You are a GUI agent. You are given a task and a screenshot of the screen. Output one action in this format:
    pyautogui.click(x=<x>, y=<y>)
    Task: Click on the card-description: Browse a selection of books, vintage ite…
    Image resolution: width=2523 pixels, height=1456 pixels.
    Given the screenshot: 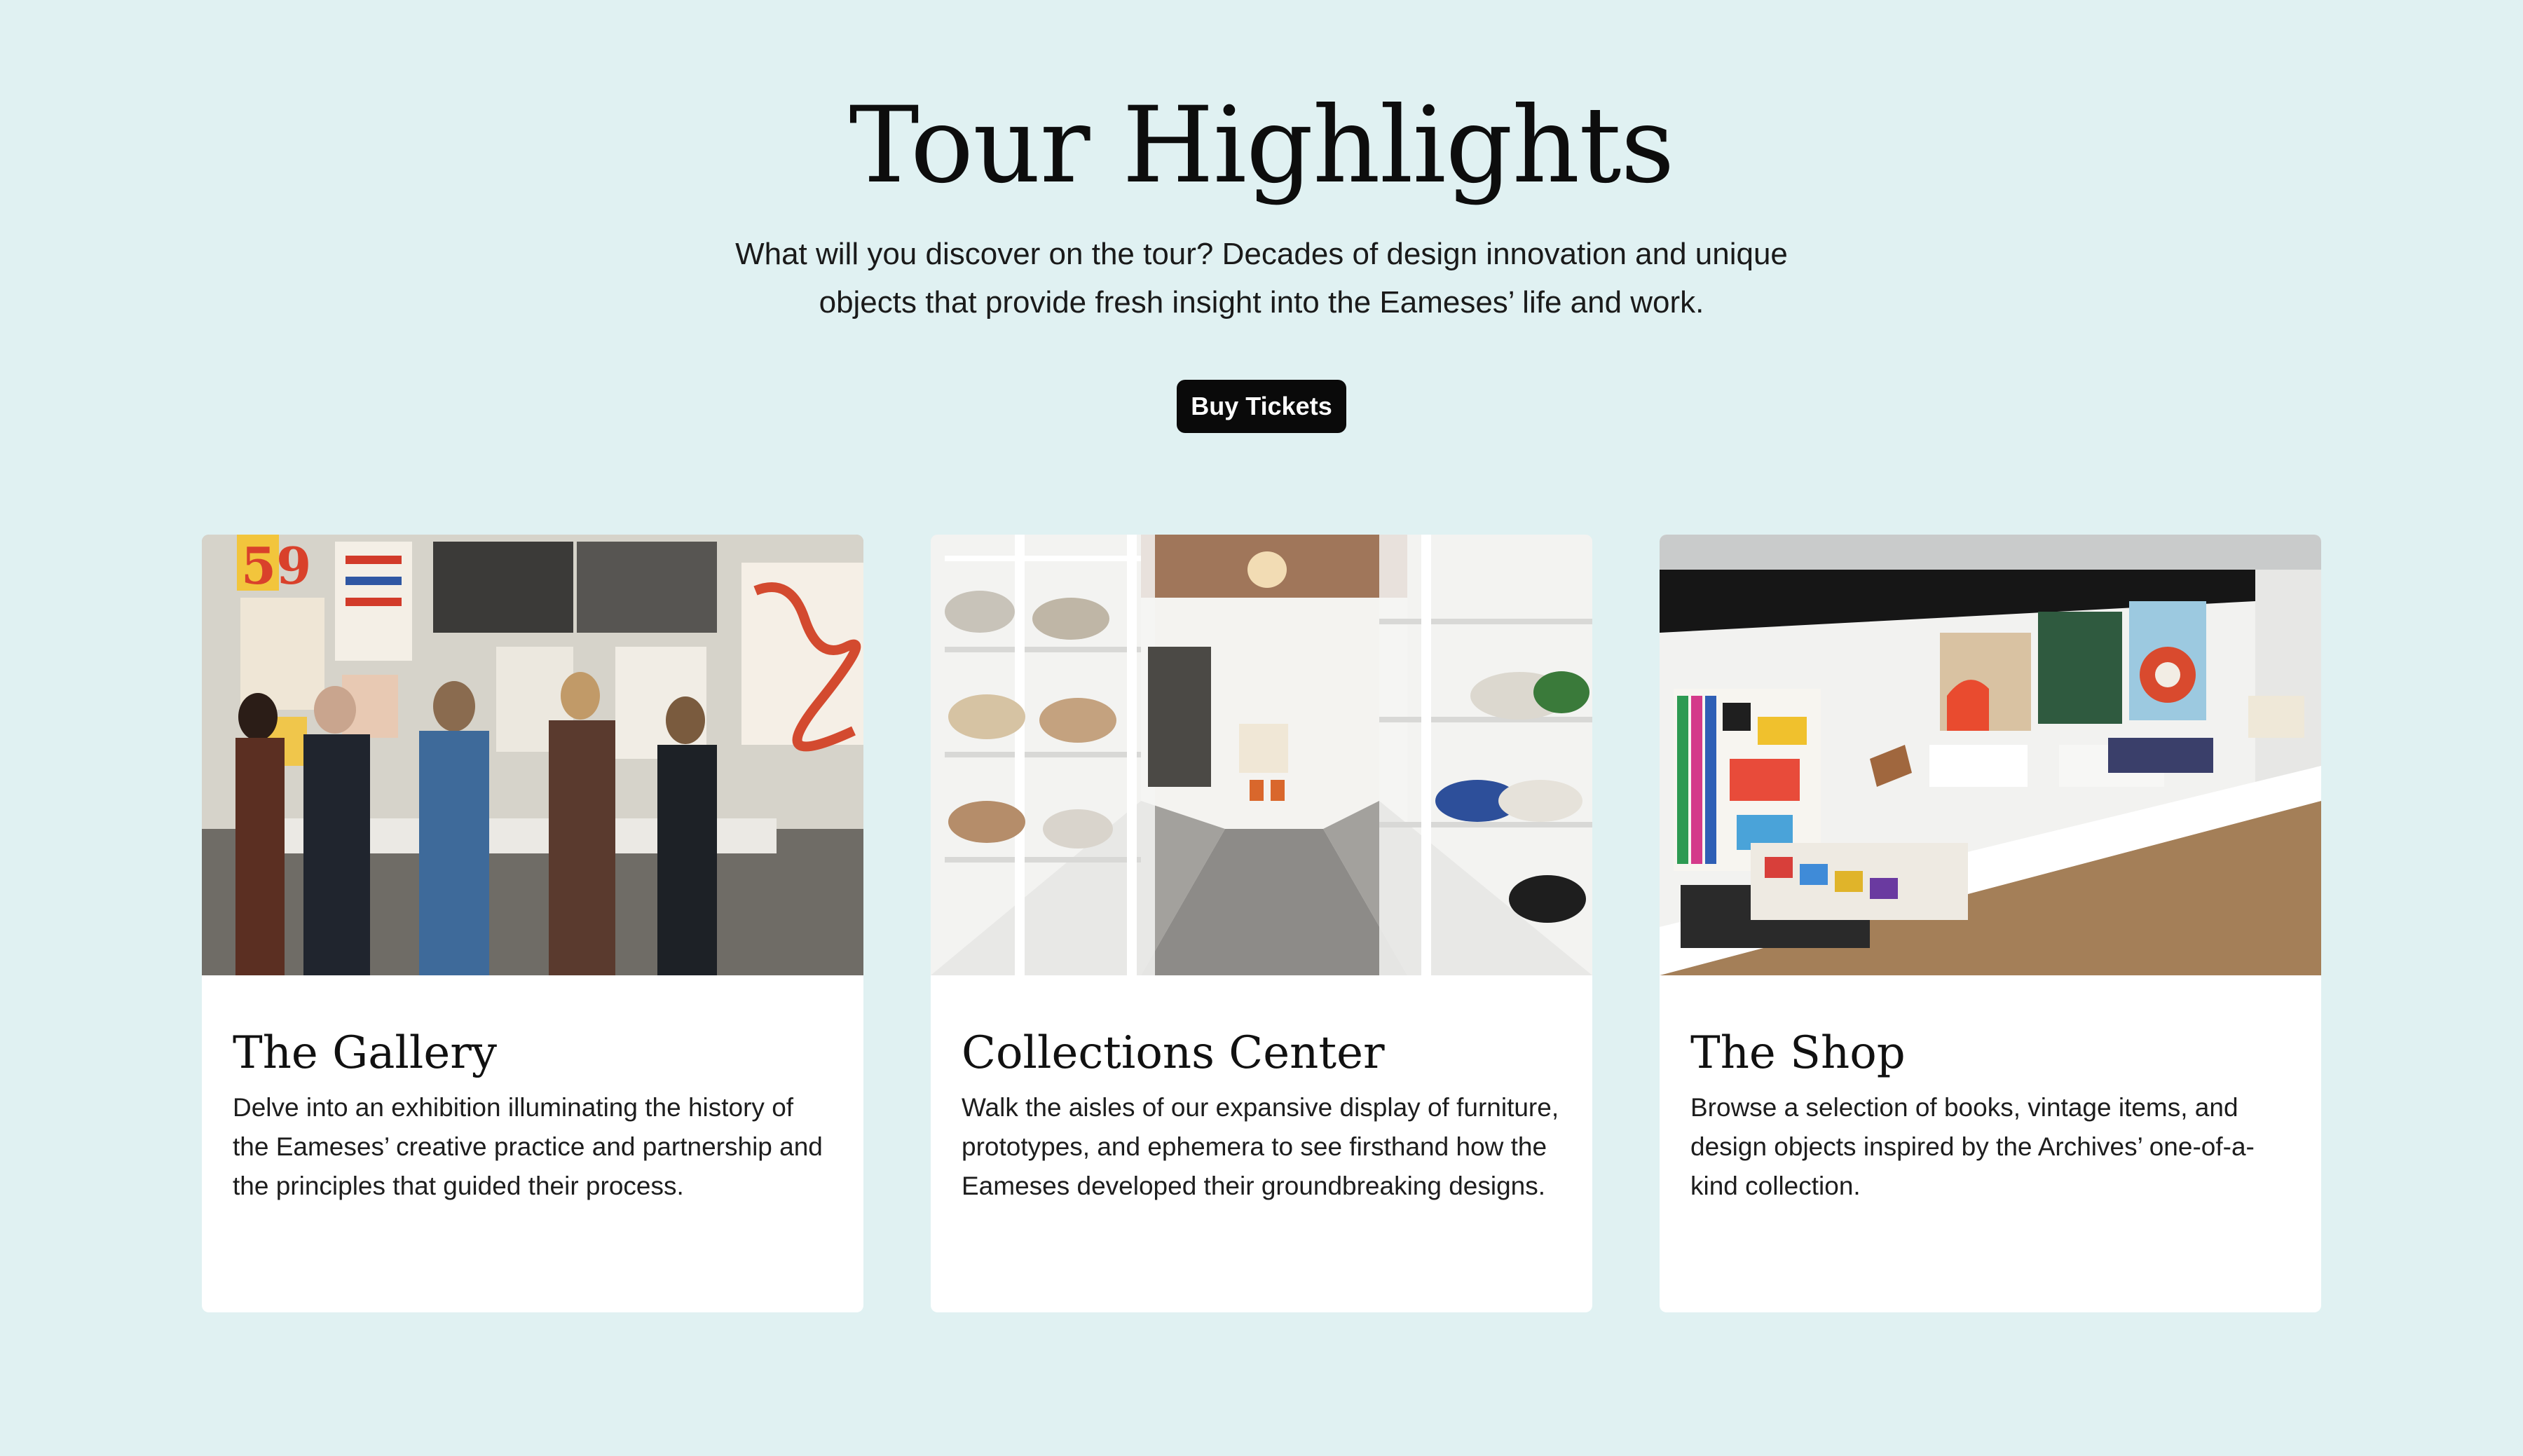 What is the action you would take?
    pyautogui.click(x=1972, y=1146)
    